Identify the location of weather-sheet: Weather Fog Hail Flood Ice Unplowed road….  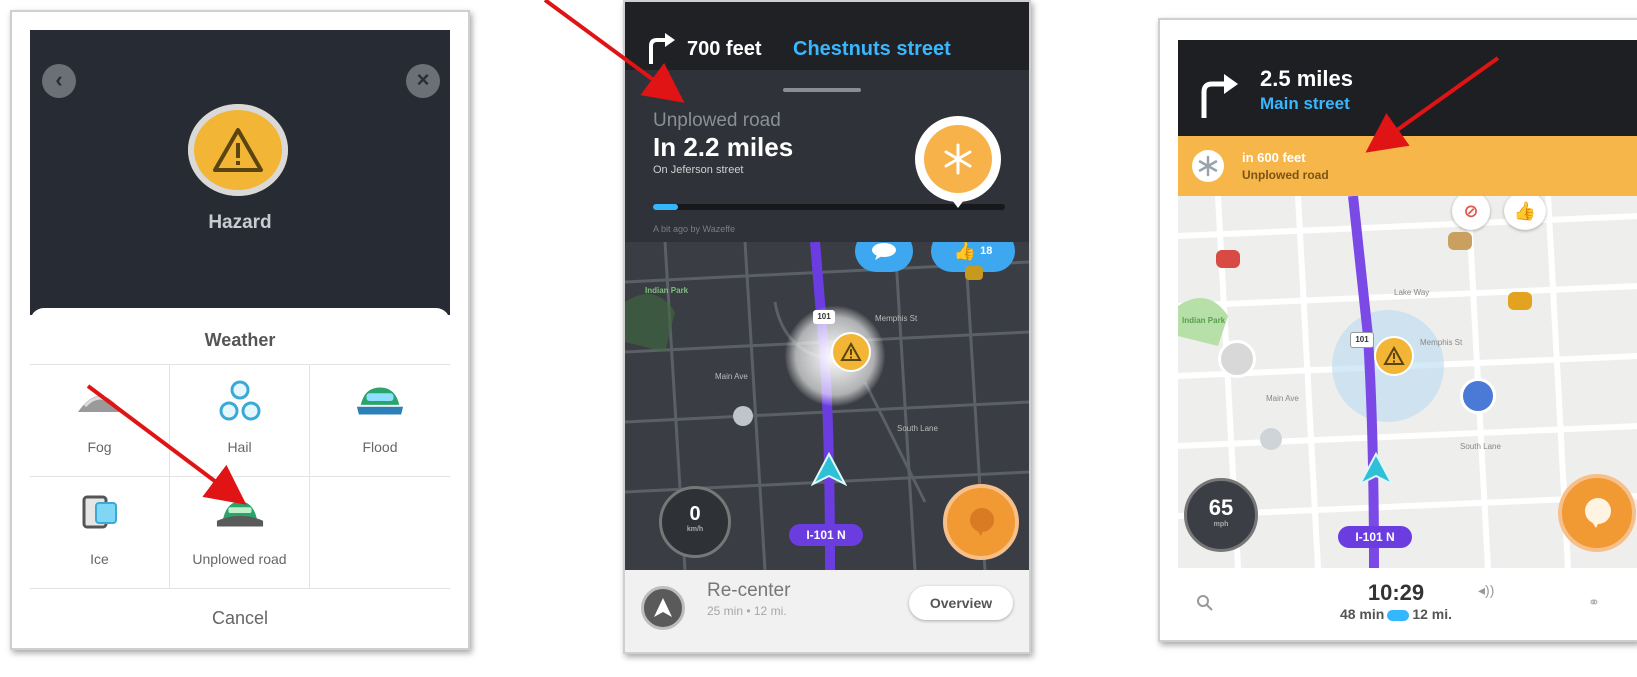
(240, 478).